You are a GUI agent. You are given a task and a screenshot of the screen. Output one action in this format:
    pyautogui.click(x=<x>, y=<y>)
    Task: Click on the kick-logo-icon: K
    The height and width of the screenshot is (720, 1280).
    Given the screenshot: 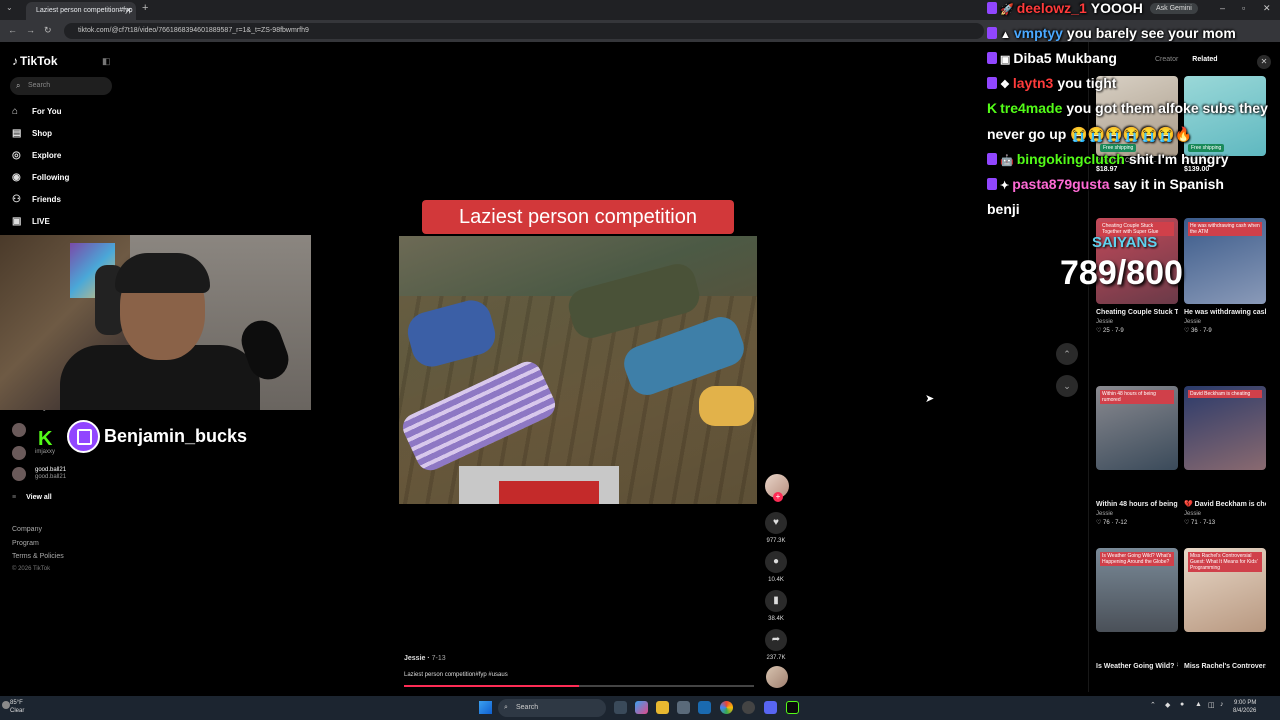 What is the action you would take?
    pyautogui.click(x=45, y=439)
    